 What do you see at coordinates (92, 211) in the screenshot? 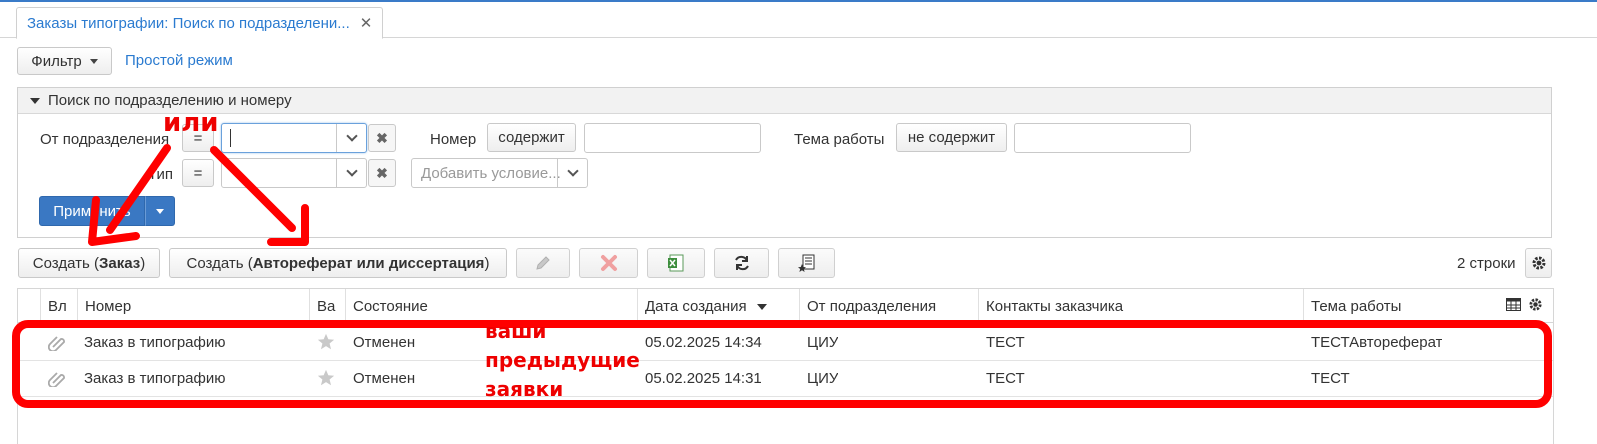
I see `apply-button: Применить` at bounding box center [92, 211].